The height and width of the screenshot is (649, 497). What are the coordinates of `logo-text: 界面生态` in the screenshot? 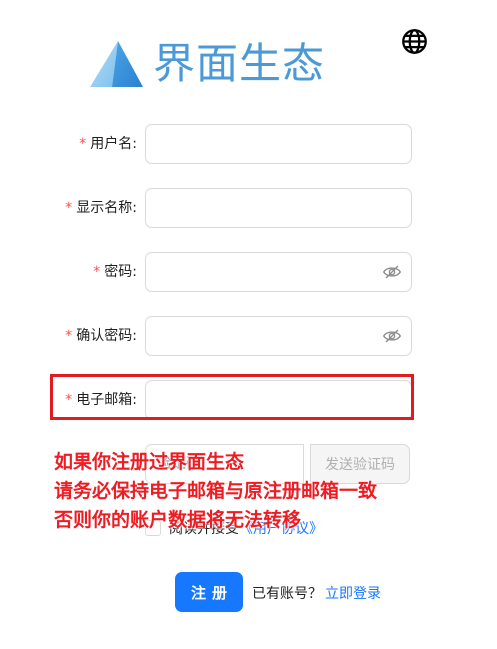 It's located at (239, 63).